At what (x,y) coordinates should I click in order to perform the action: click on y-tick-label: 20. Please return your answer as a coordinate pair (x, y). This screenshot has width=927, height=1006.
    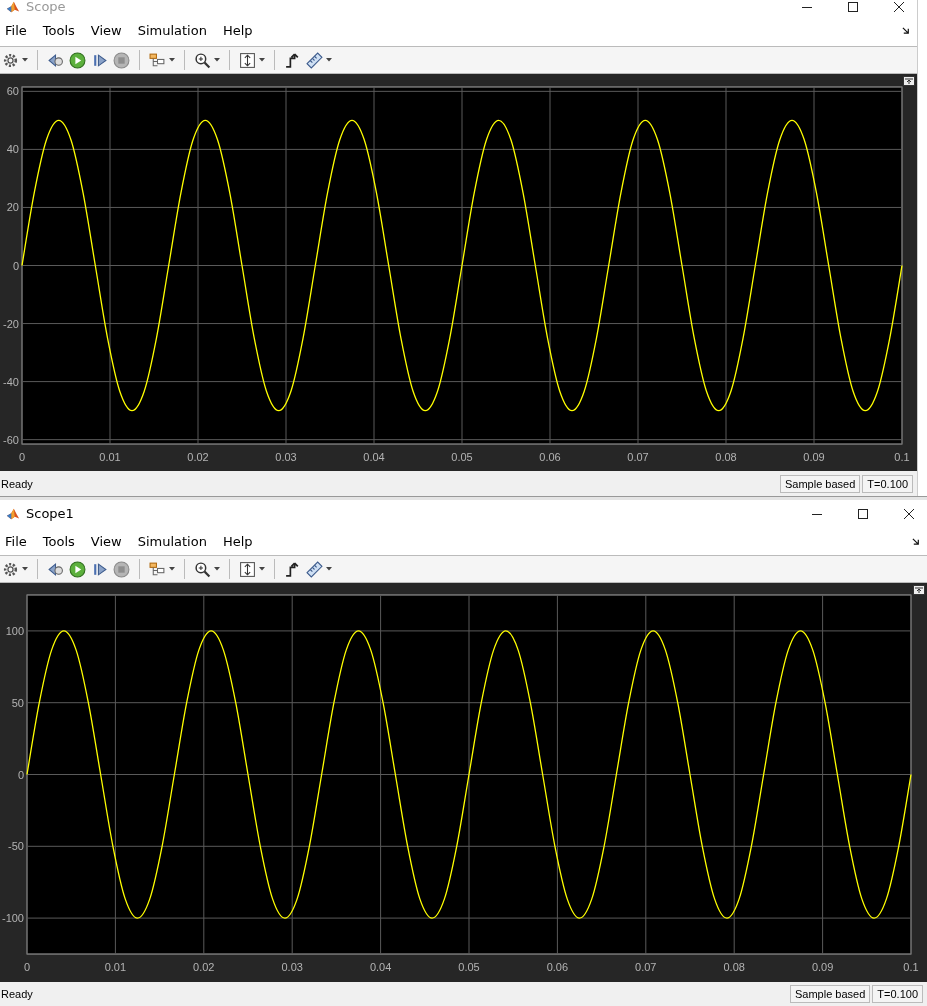
    Looking at the image, I should click on (12, 207).